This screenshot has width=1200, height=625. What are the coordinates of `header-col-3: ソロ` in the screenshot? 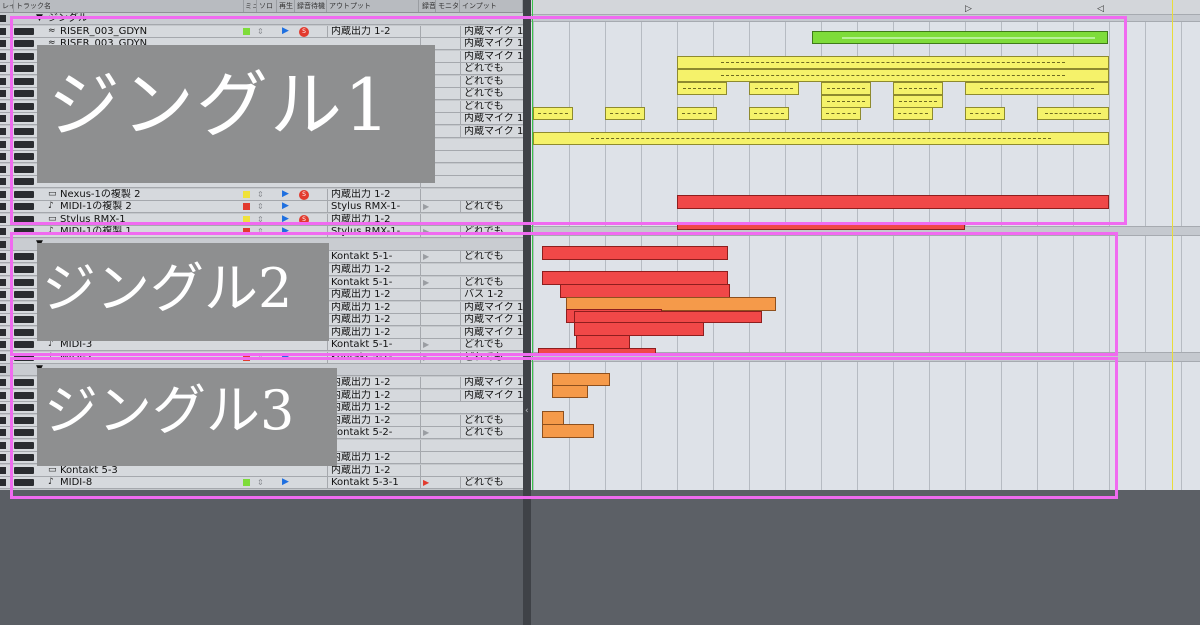 It's located at (267, 6).